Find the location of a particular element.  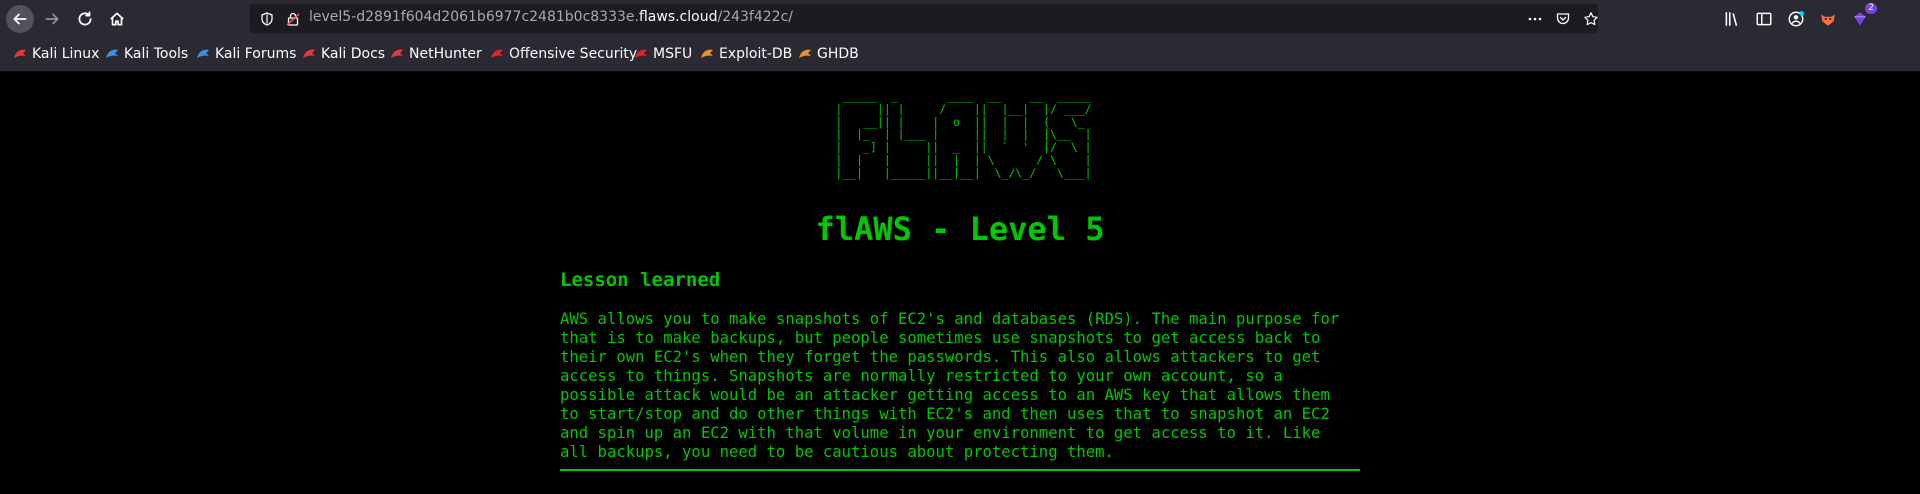

forward-button is located at coordinates (52, 19).